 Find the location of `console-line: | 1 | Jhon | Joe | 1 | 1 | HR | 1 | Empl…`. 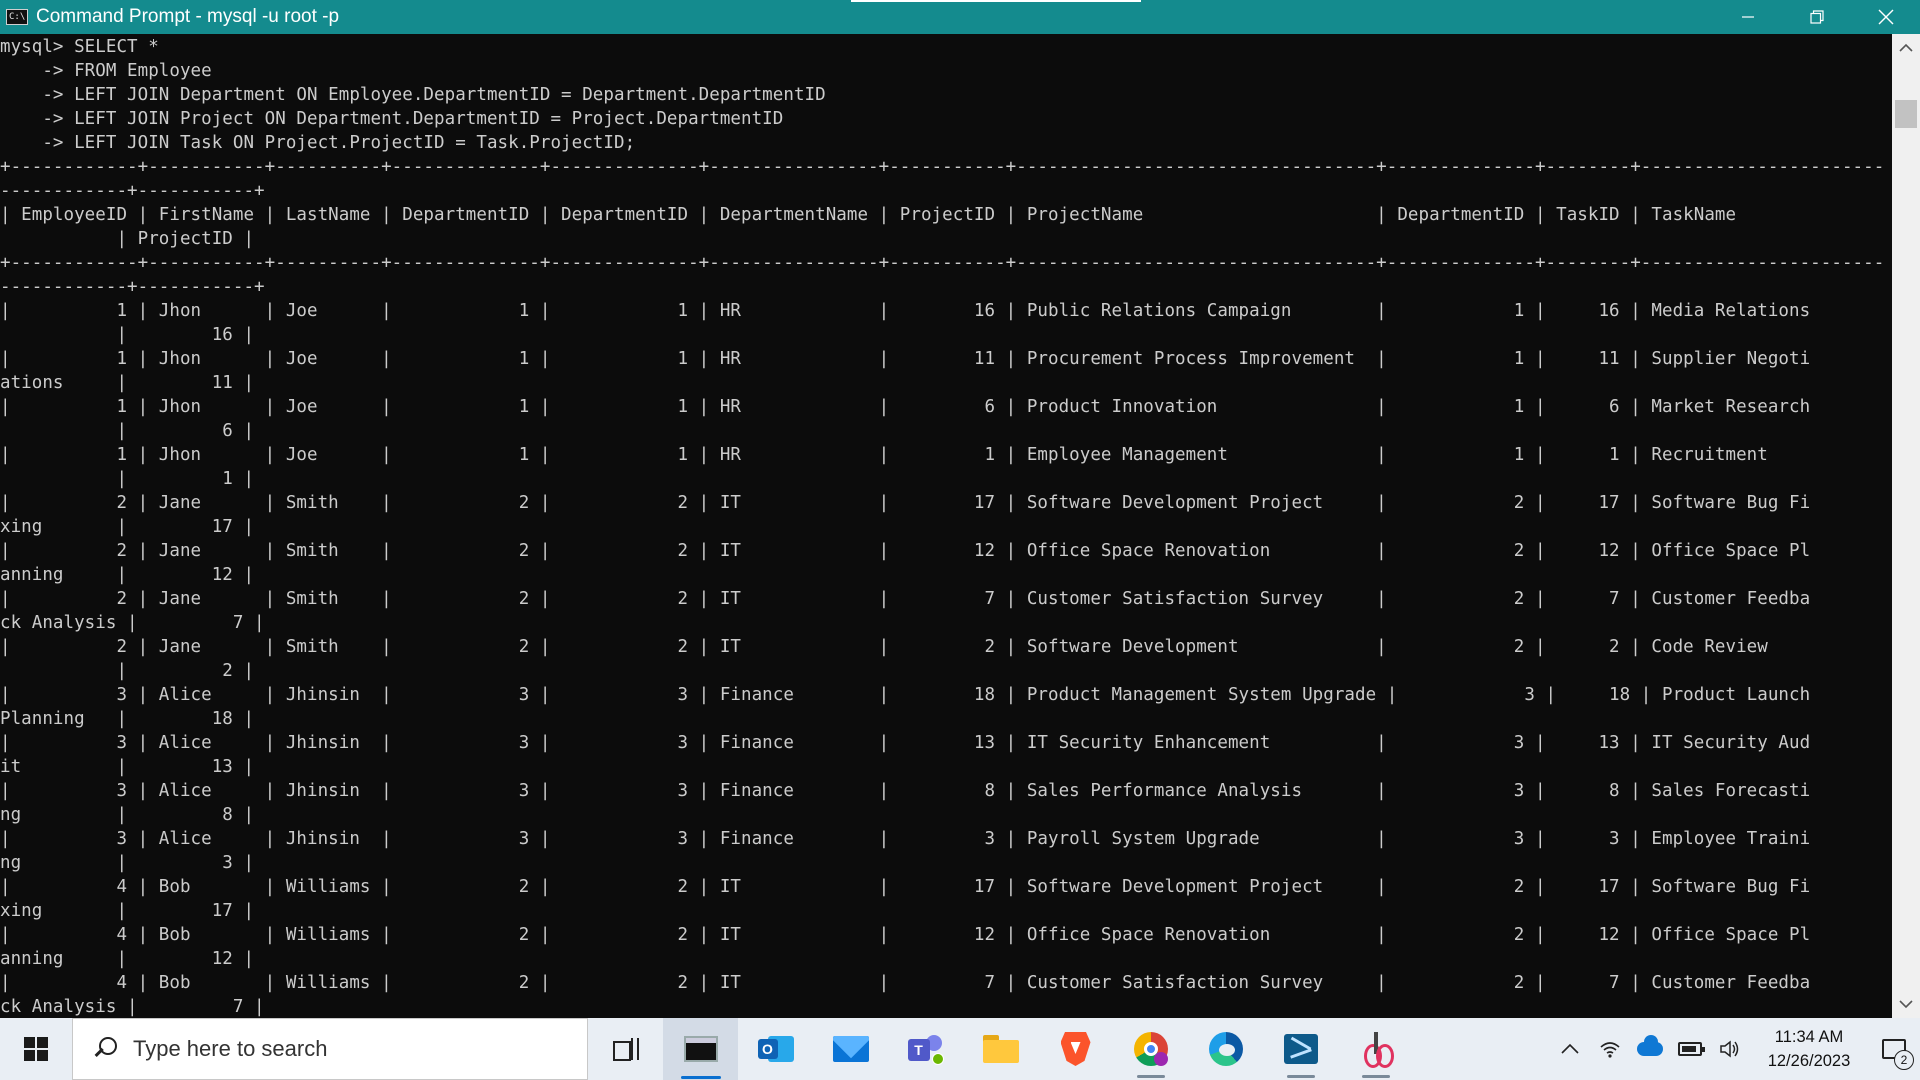

console-line: | 1 | Jhon | Joe | 1 | 1 | HR | 1 | Empl… is located at coordinates (884, 455).